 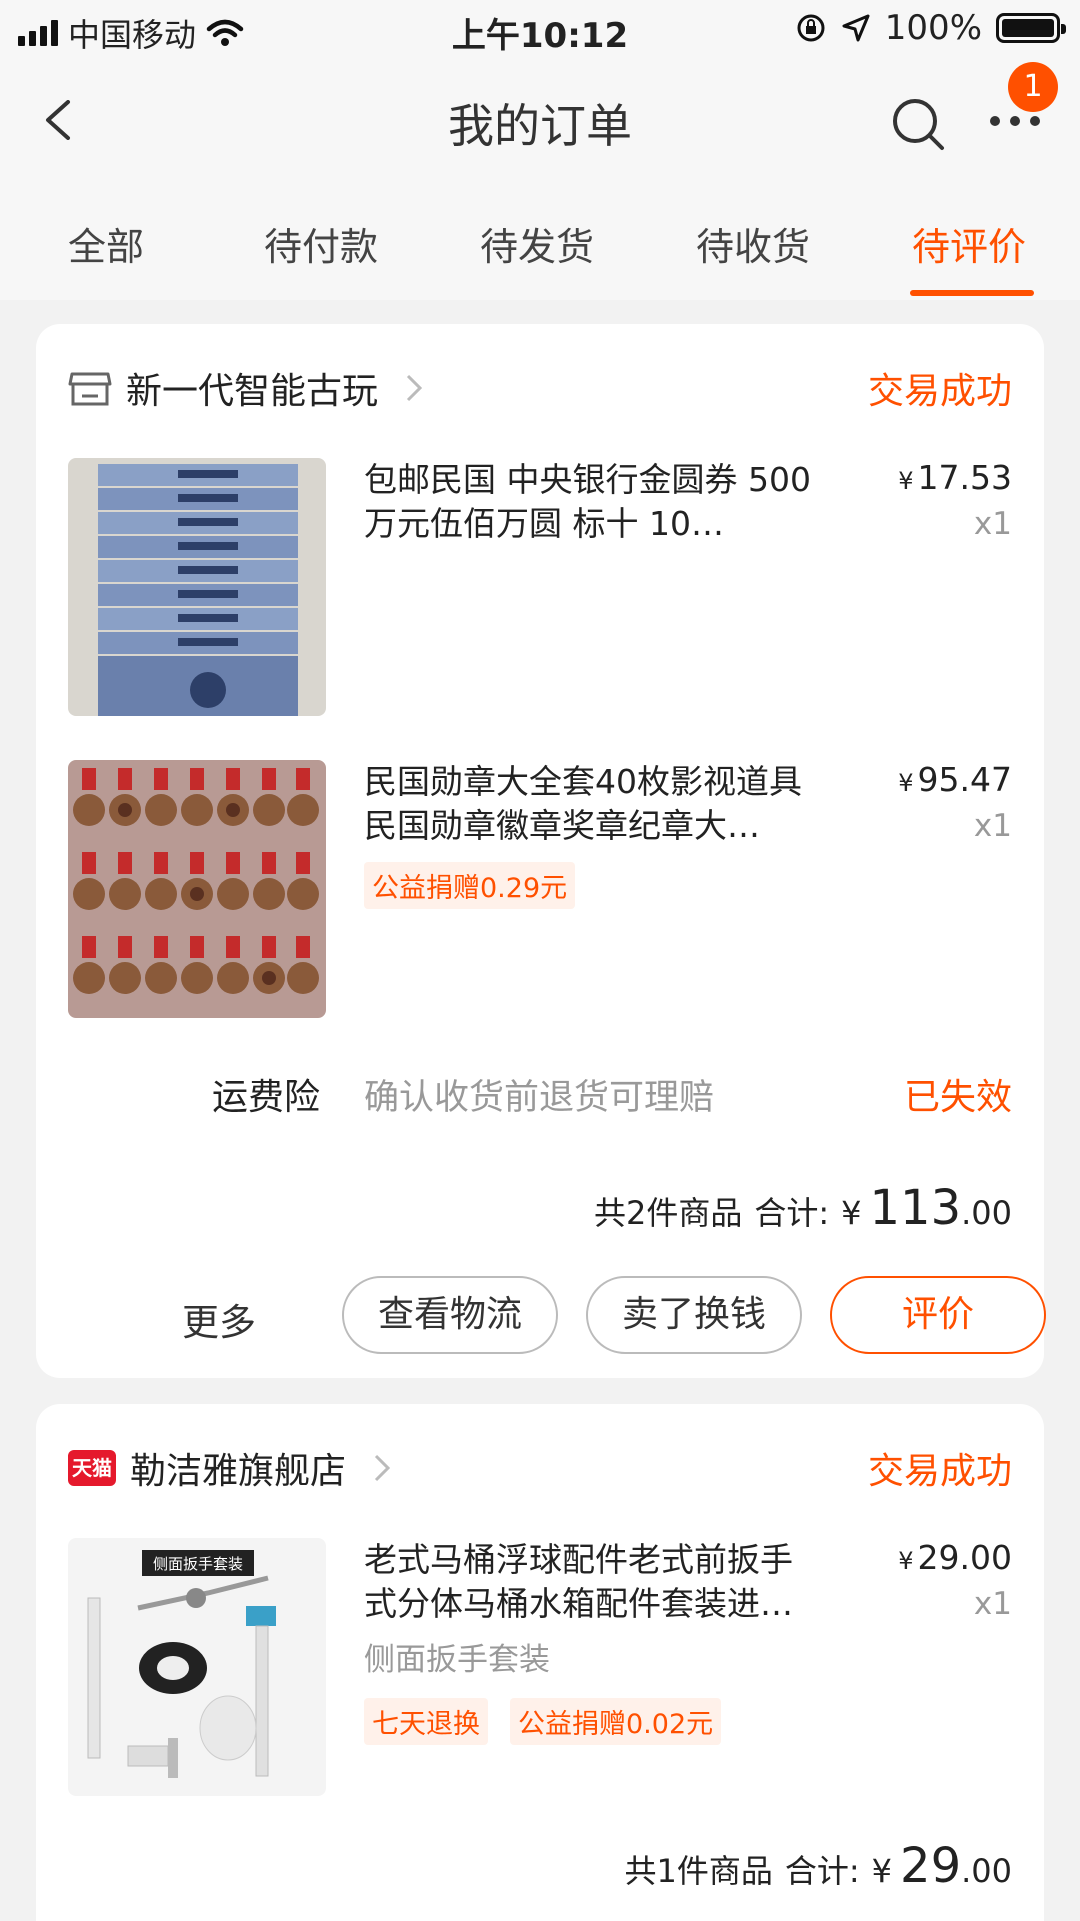 I want to click on charity-tag: 公益捐赠0.29元, so click(x=470, y=885).